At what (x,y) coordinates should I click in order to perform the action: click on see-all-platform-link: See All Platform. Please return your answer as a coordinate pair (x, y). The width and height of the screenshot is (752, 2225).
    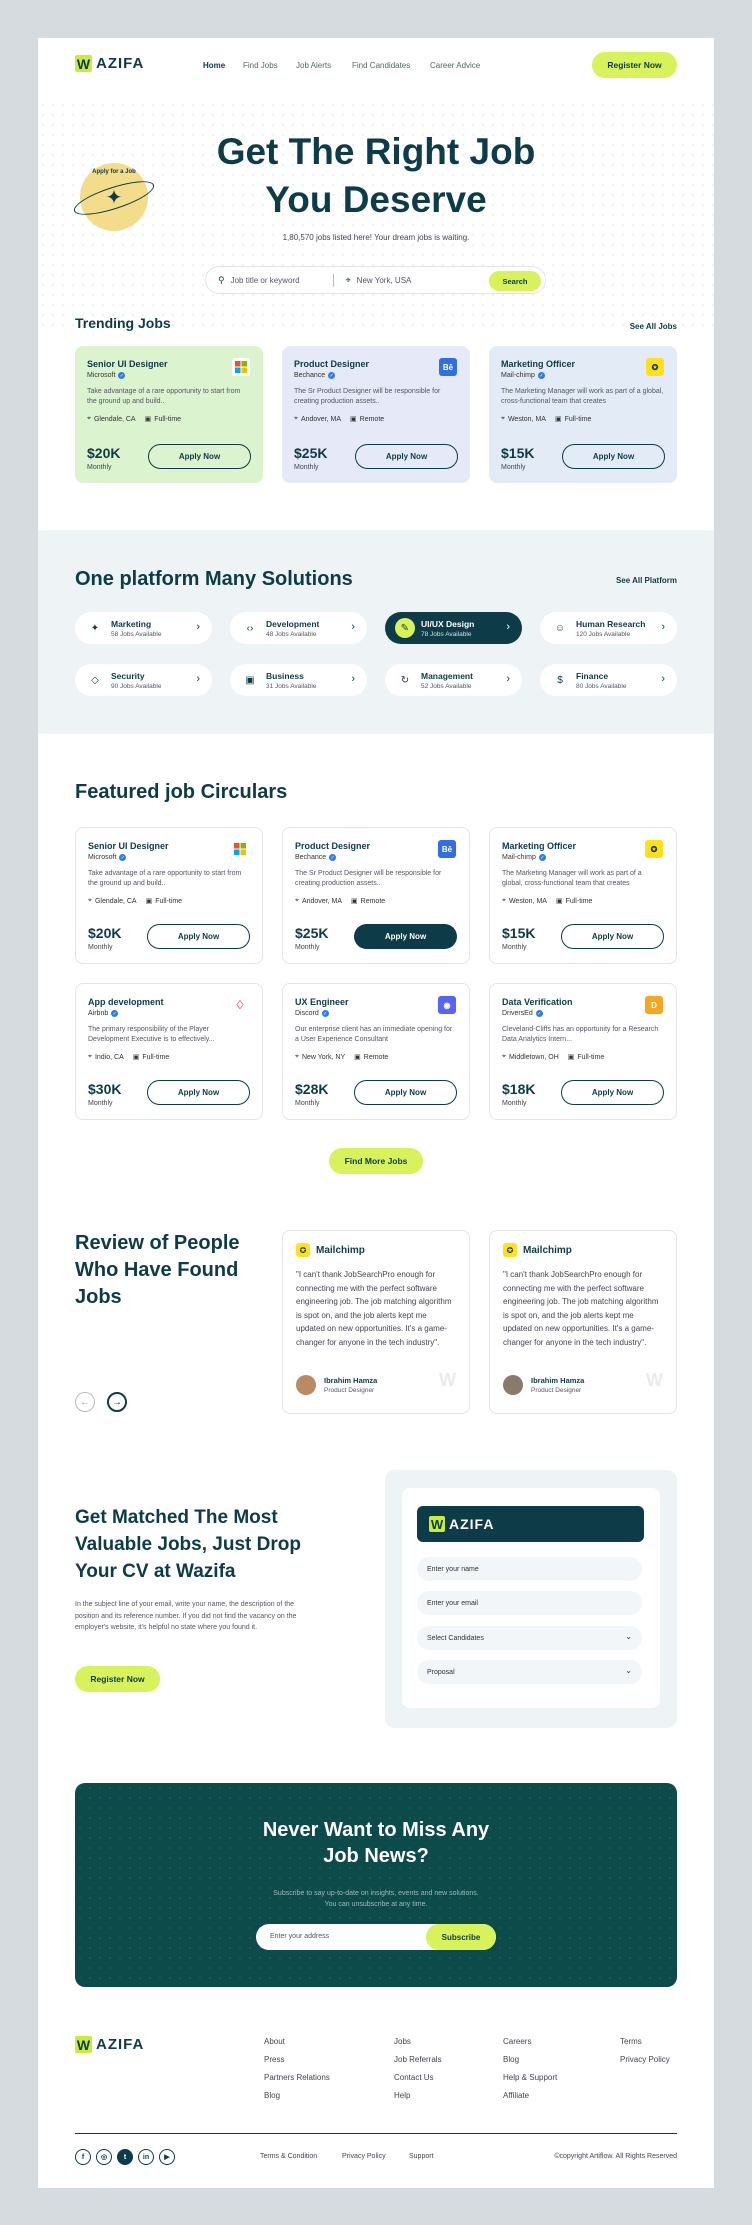
    Looking at the image, I should click on (646, 580).